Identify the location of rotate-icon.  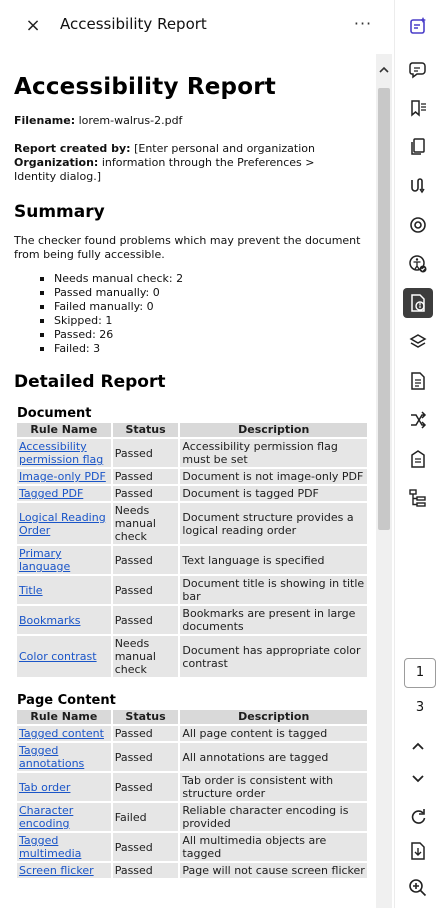
(418, 817).